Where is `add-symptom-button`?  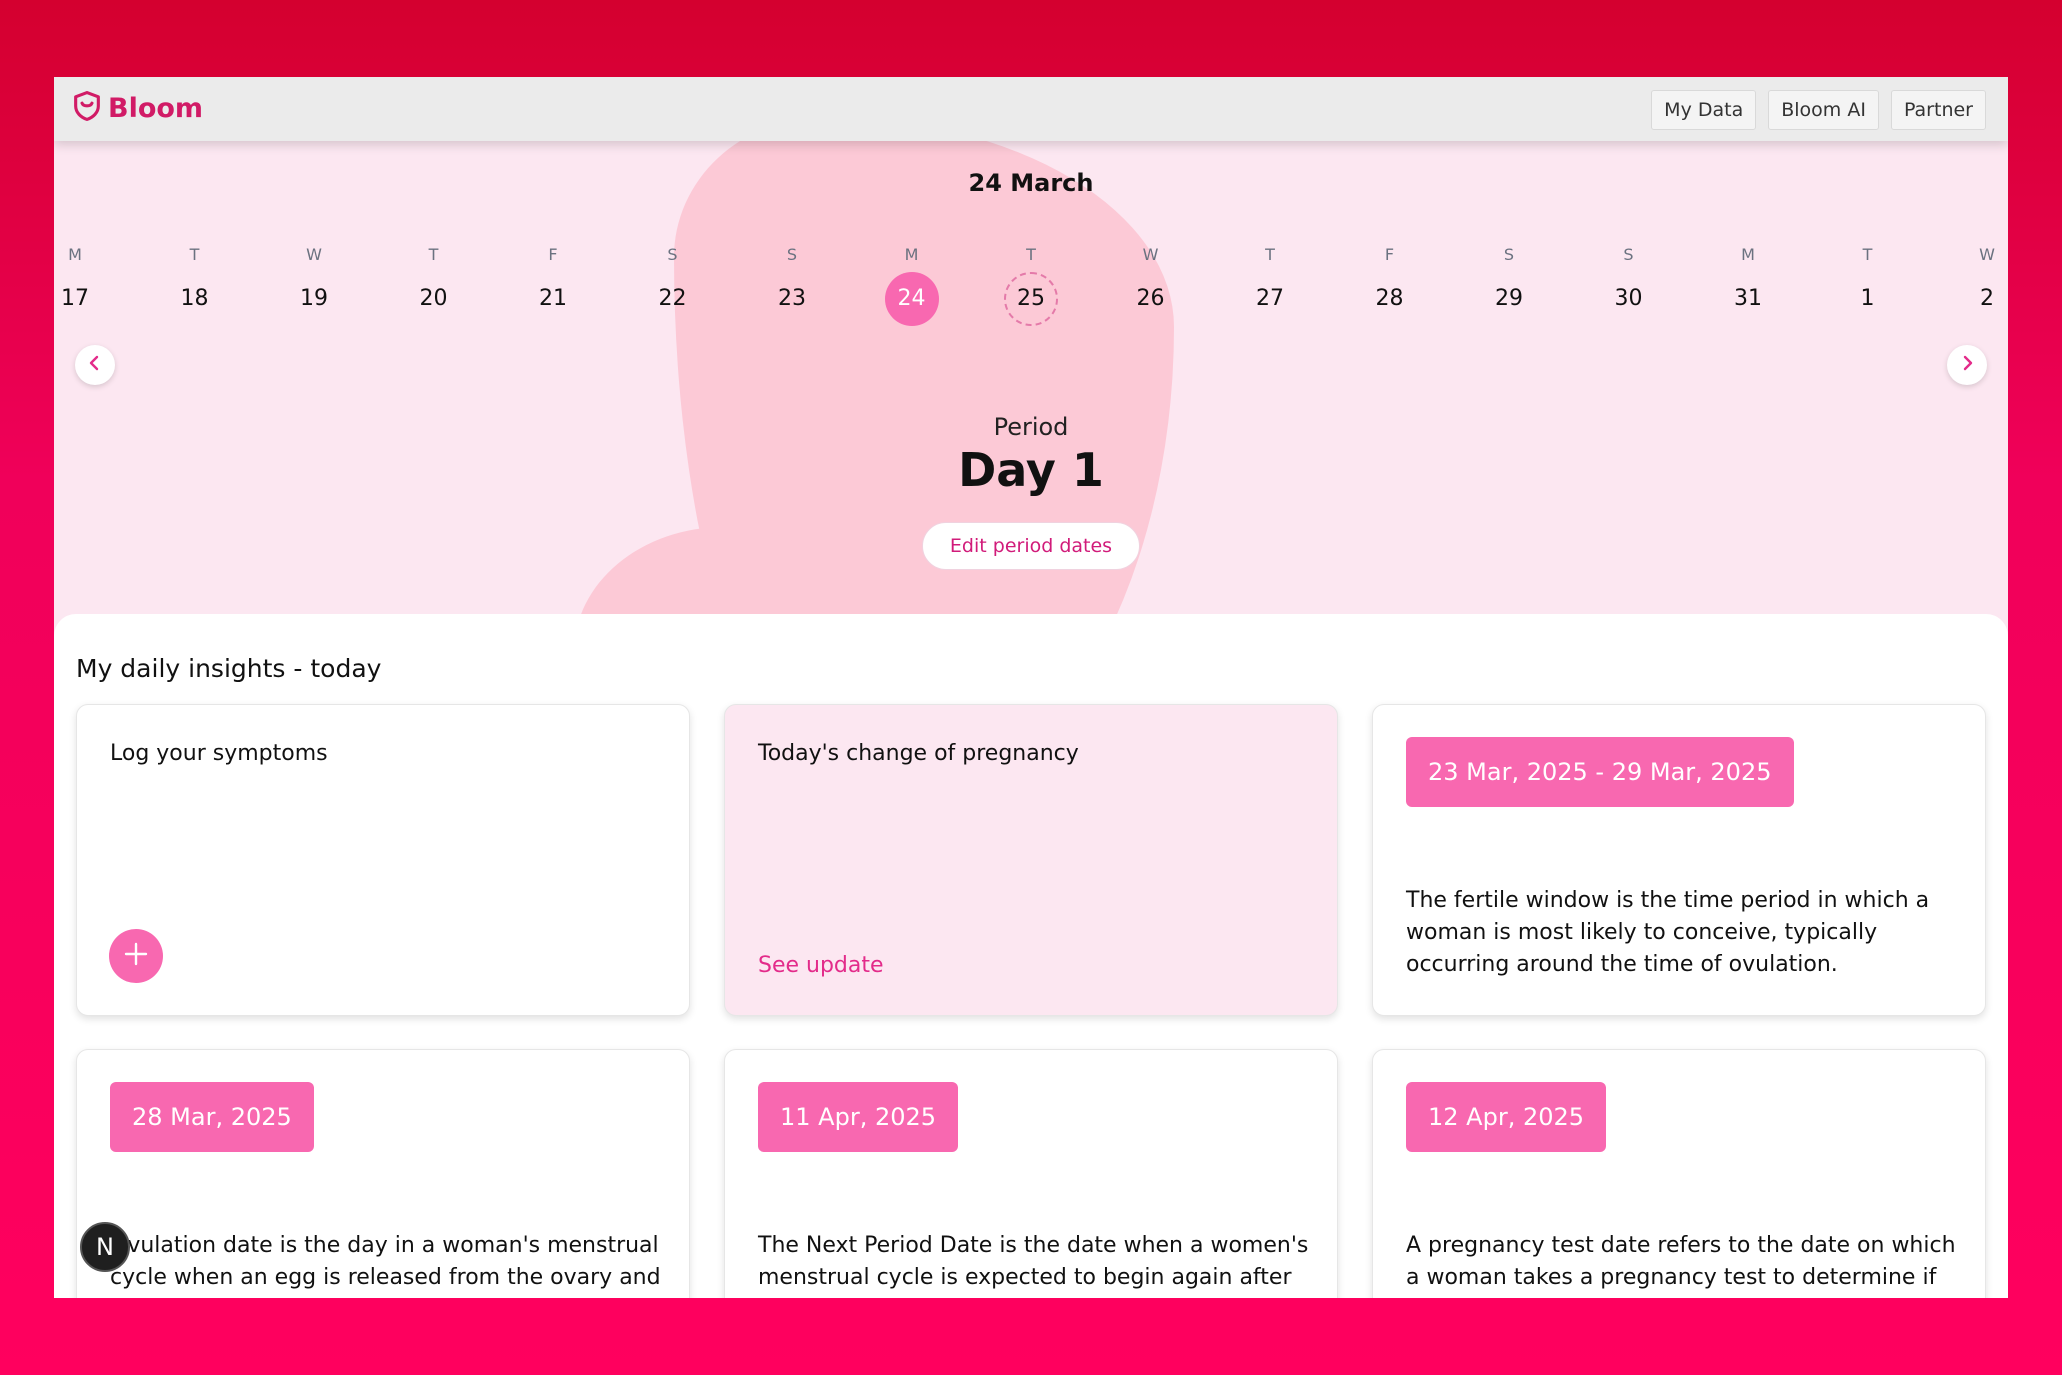 add-symptom-button is located at coordinates (136, 956).